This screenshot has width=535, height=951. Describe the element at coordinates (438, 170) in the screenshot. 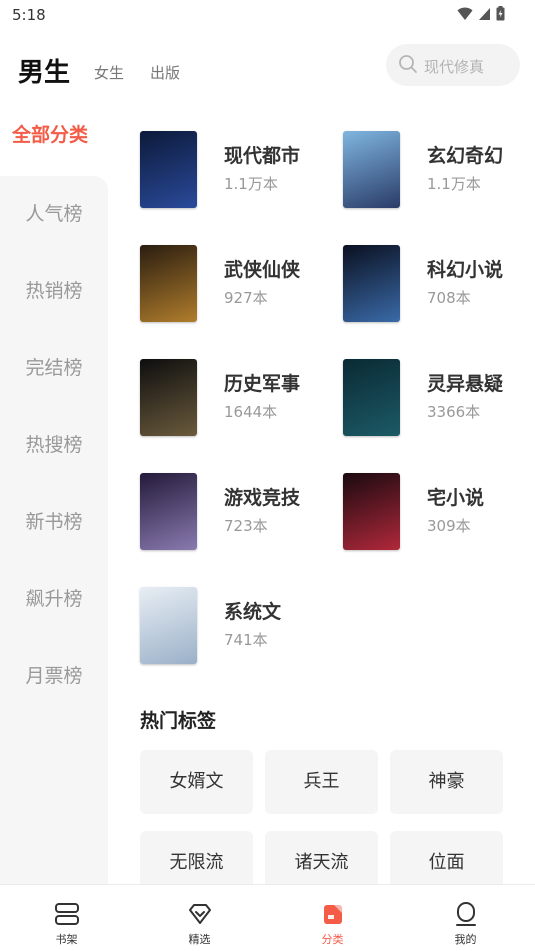

I see `category-item: 玄幻奇幻 1.1万本` at that location.